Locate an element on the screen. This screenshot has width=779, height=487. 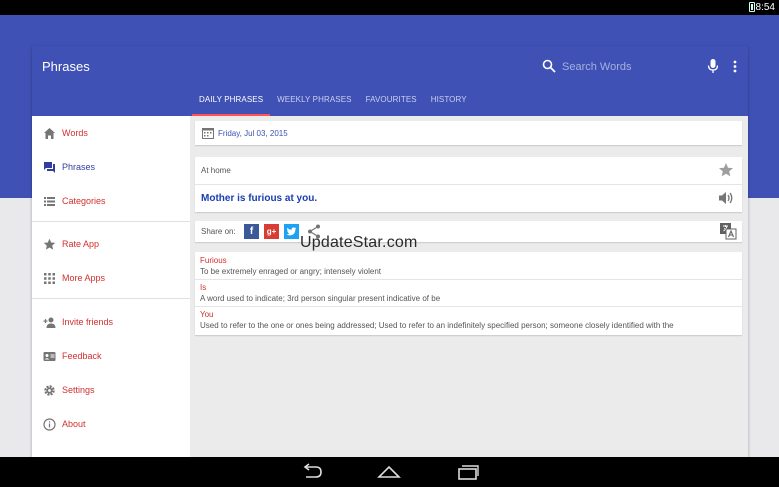
microphone-icon is located at coordinates (713, 66).